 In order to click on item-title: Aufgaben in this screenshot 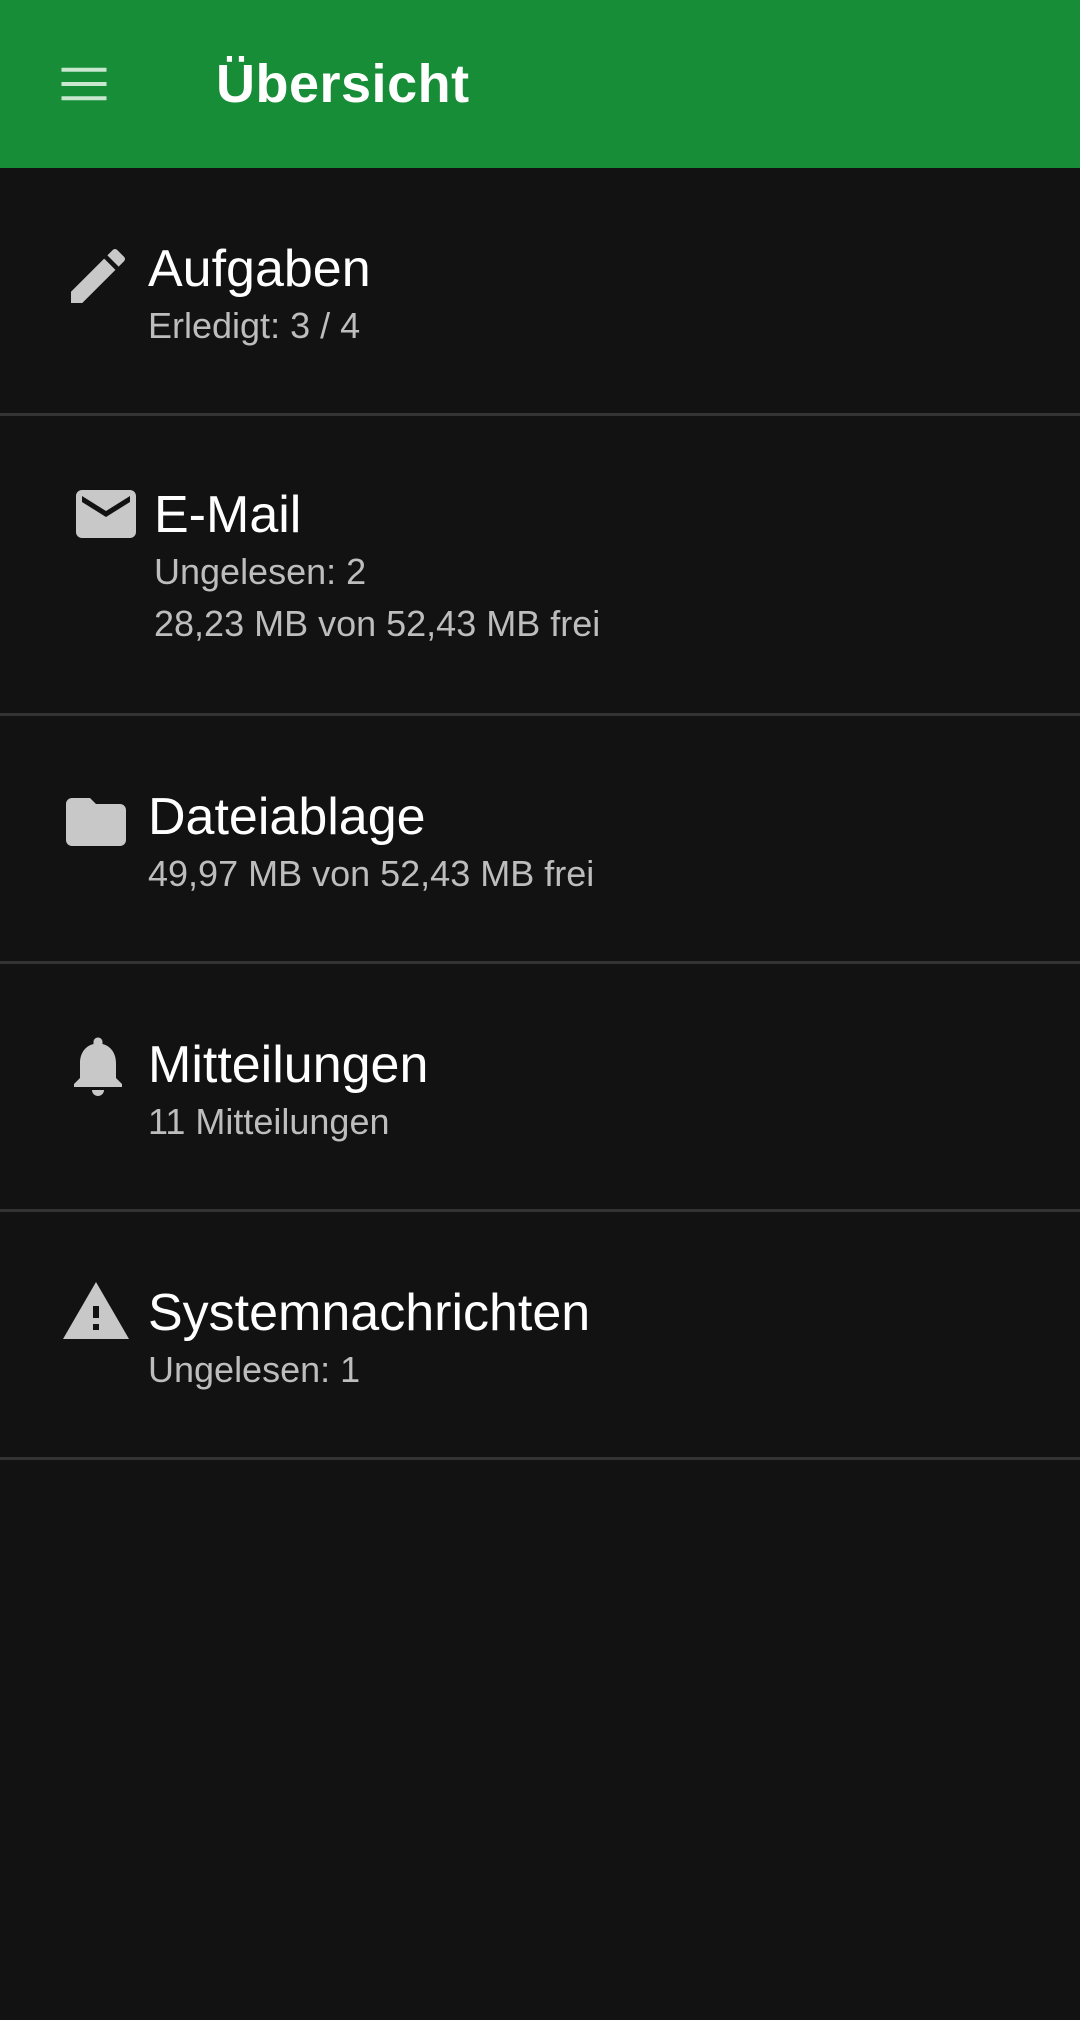, I will do `click(259, 269)`.